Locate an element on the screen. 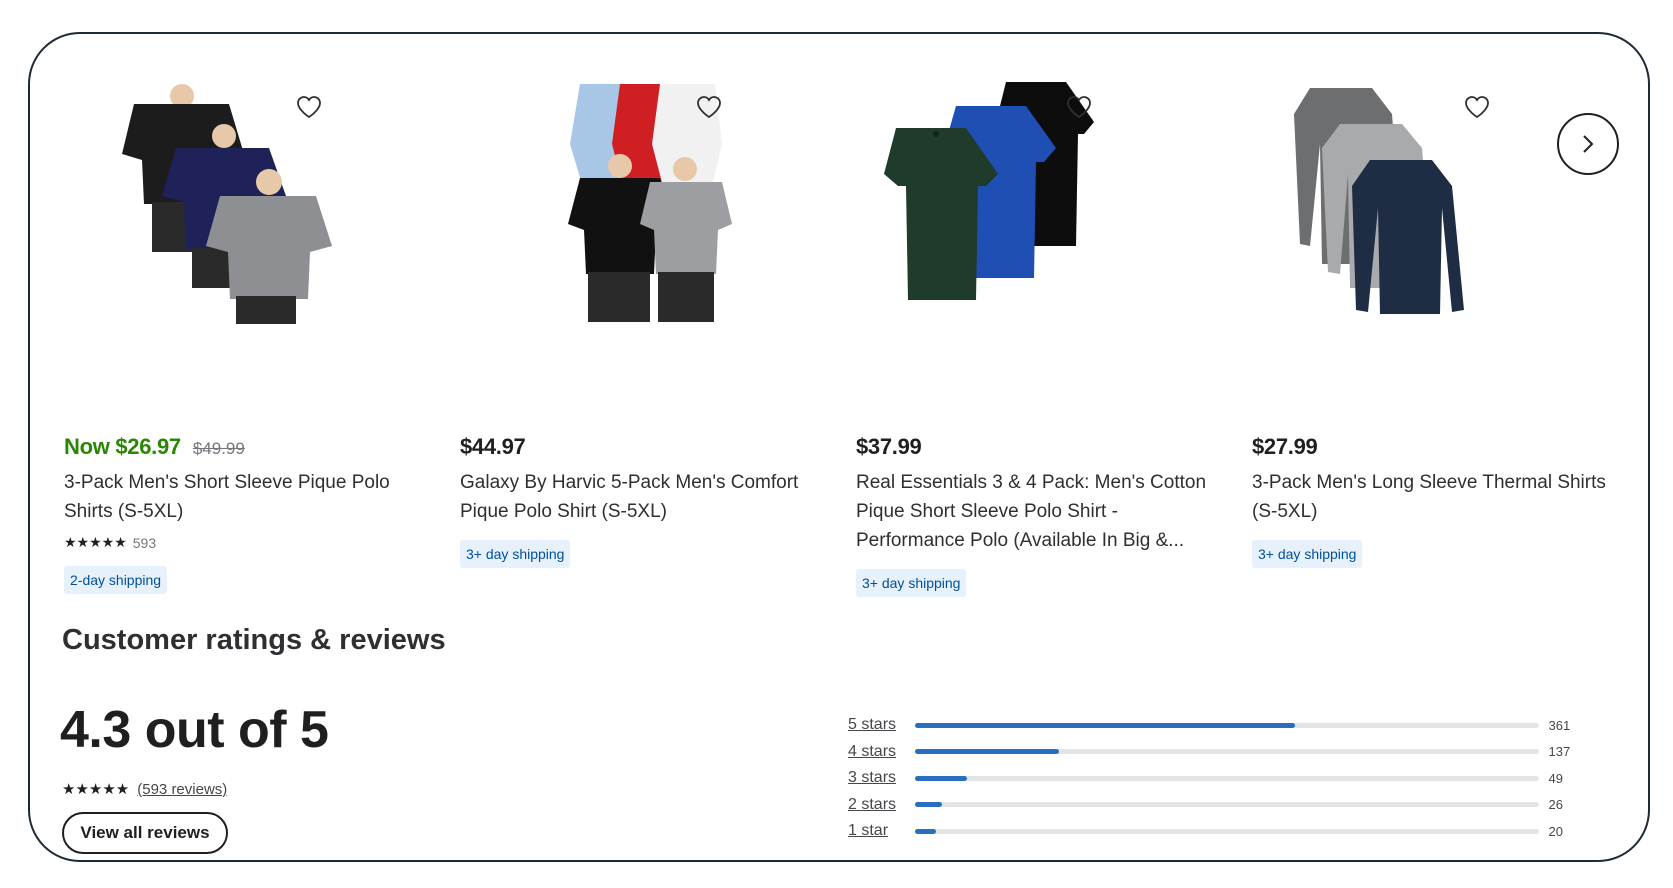 Image resolution: width=1673 pixels, height=888 pixels. rating-row: ★★★★★ 593 is located at coordinates (110, 542).